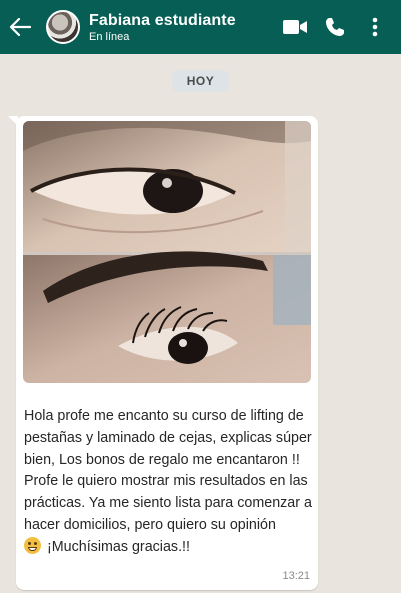  I want to click on contact-status: En línea, so click(109, 36).